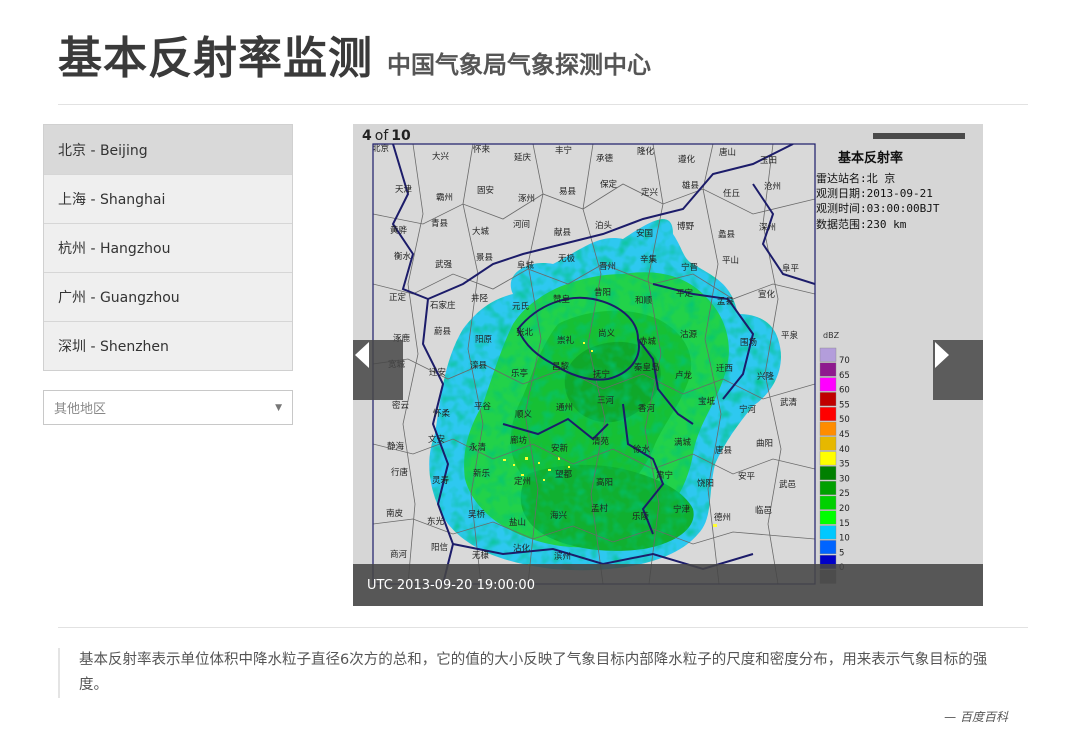 Image resolution: width=1080 pixels, height=750 pixels. What do you see at coordinates (451, 585) in the screenshot?
I see `slide-timestamp: UTC 2013-09-20 19:00:00` at bounding box center [451, 585].